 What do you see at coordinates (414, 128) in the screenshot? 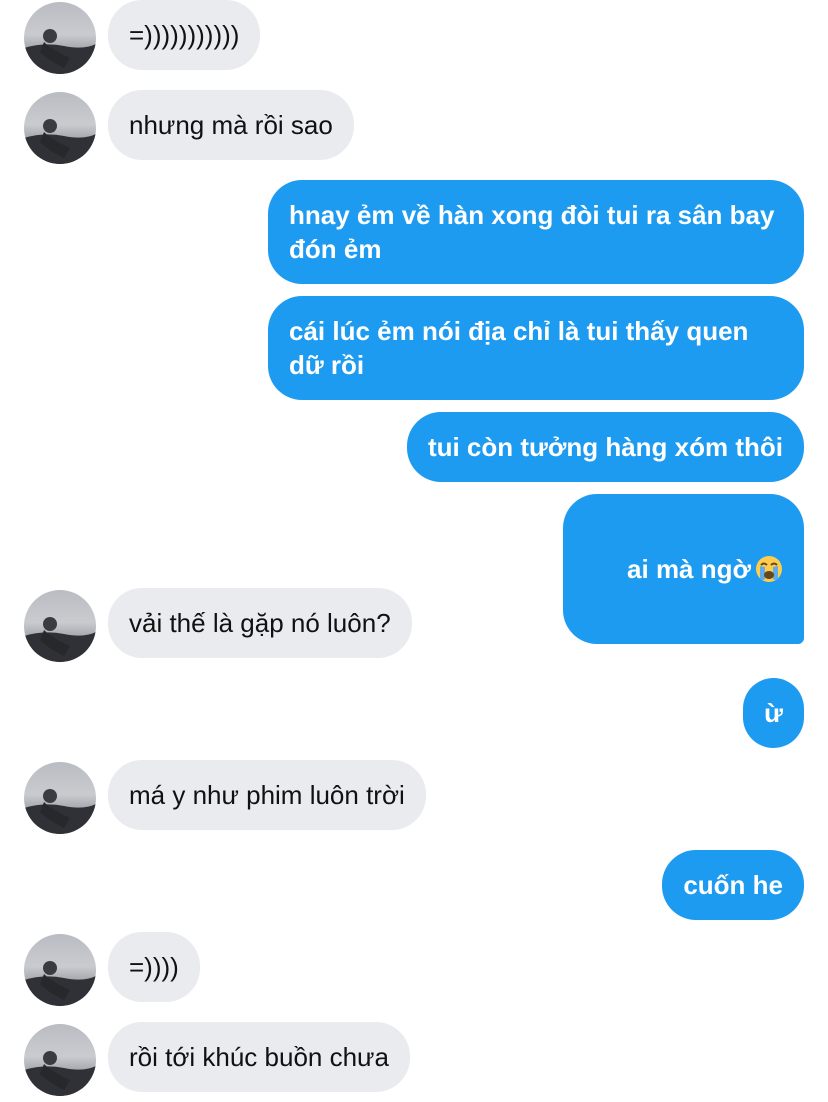
I see `message-row-incoming: nhưng mà rồi sao` at bounding box center [414, 128].